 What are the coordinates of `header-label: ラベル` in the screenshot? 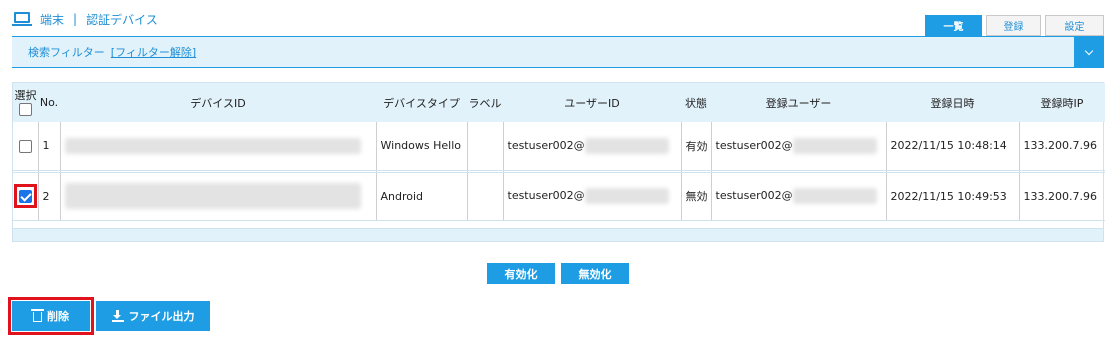 It's located at (485, 102).